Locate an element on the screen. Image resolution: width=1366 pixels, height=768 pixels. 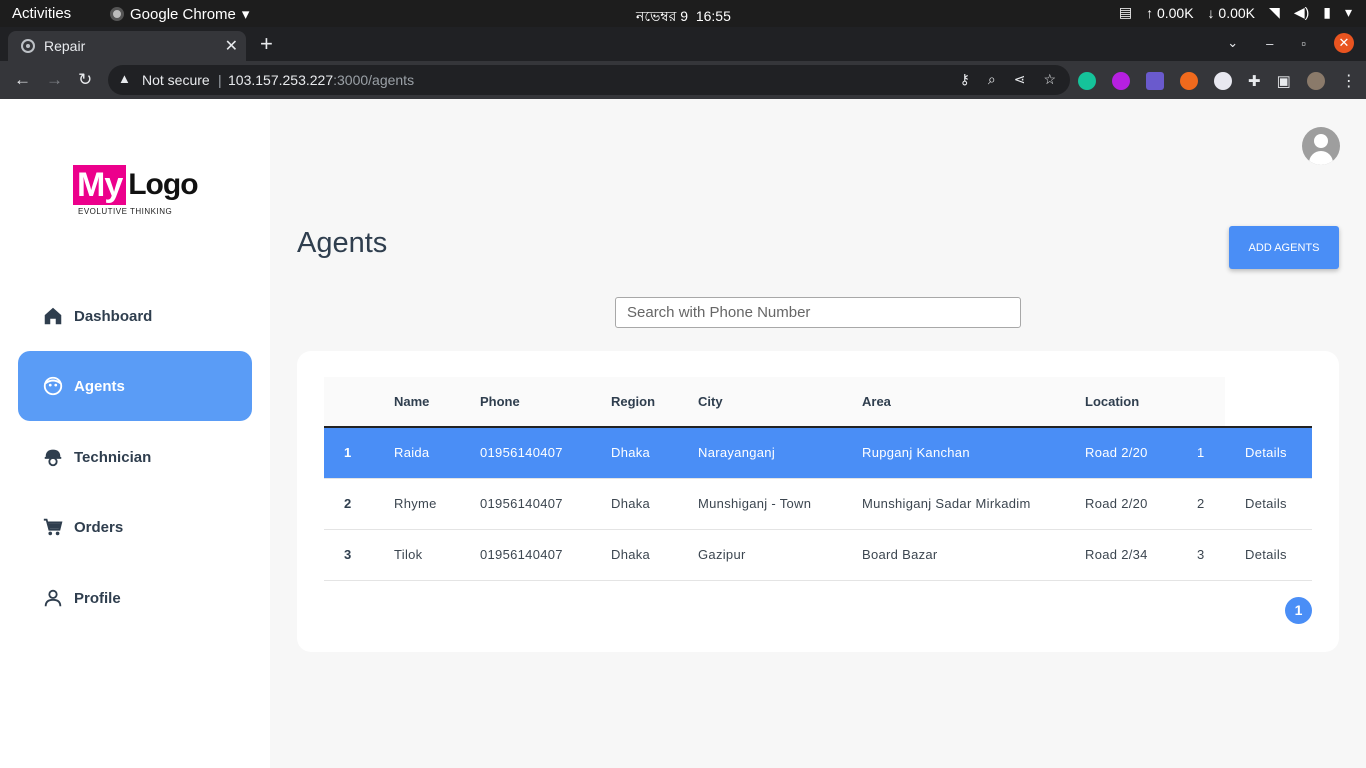
net-down: ↓ 0.00K is located at coordinates (1231, 12).